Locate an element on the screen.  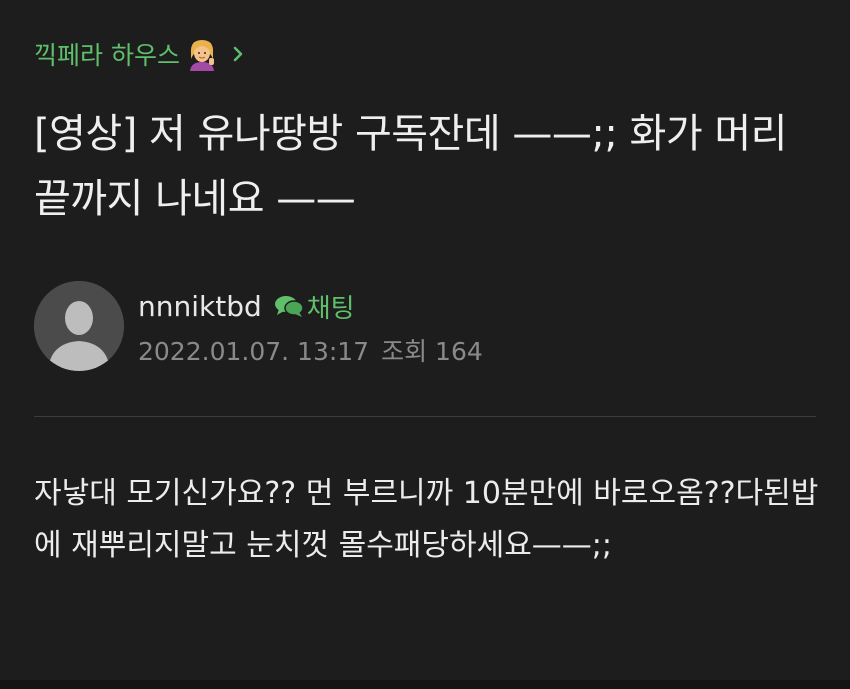
post-info: 2022.01.07. 13:17 조회 164 is located at coordinates (310, 350).